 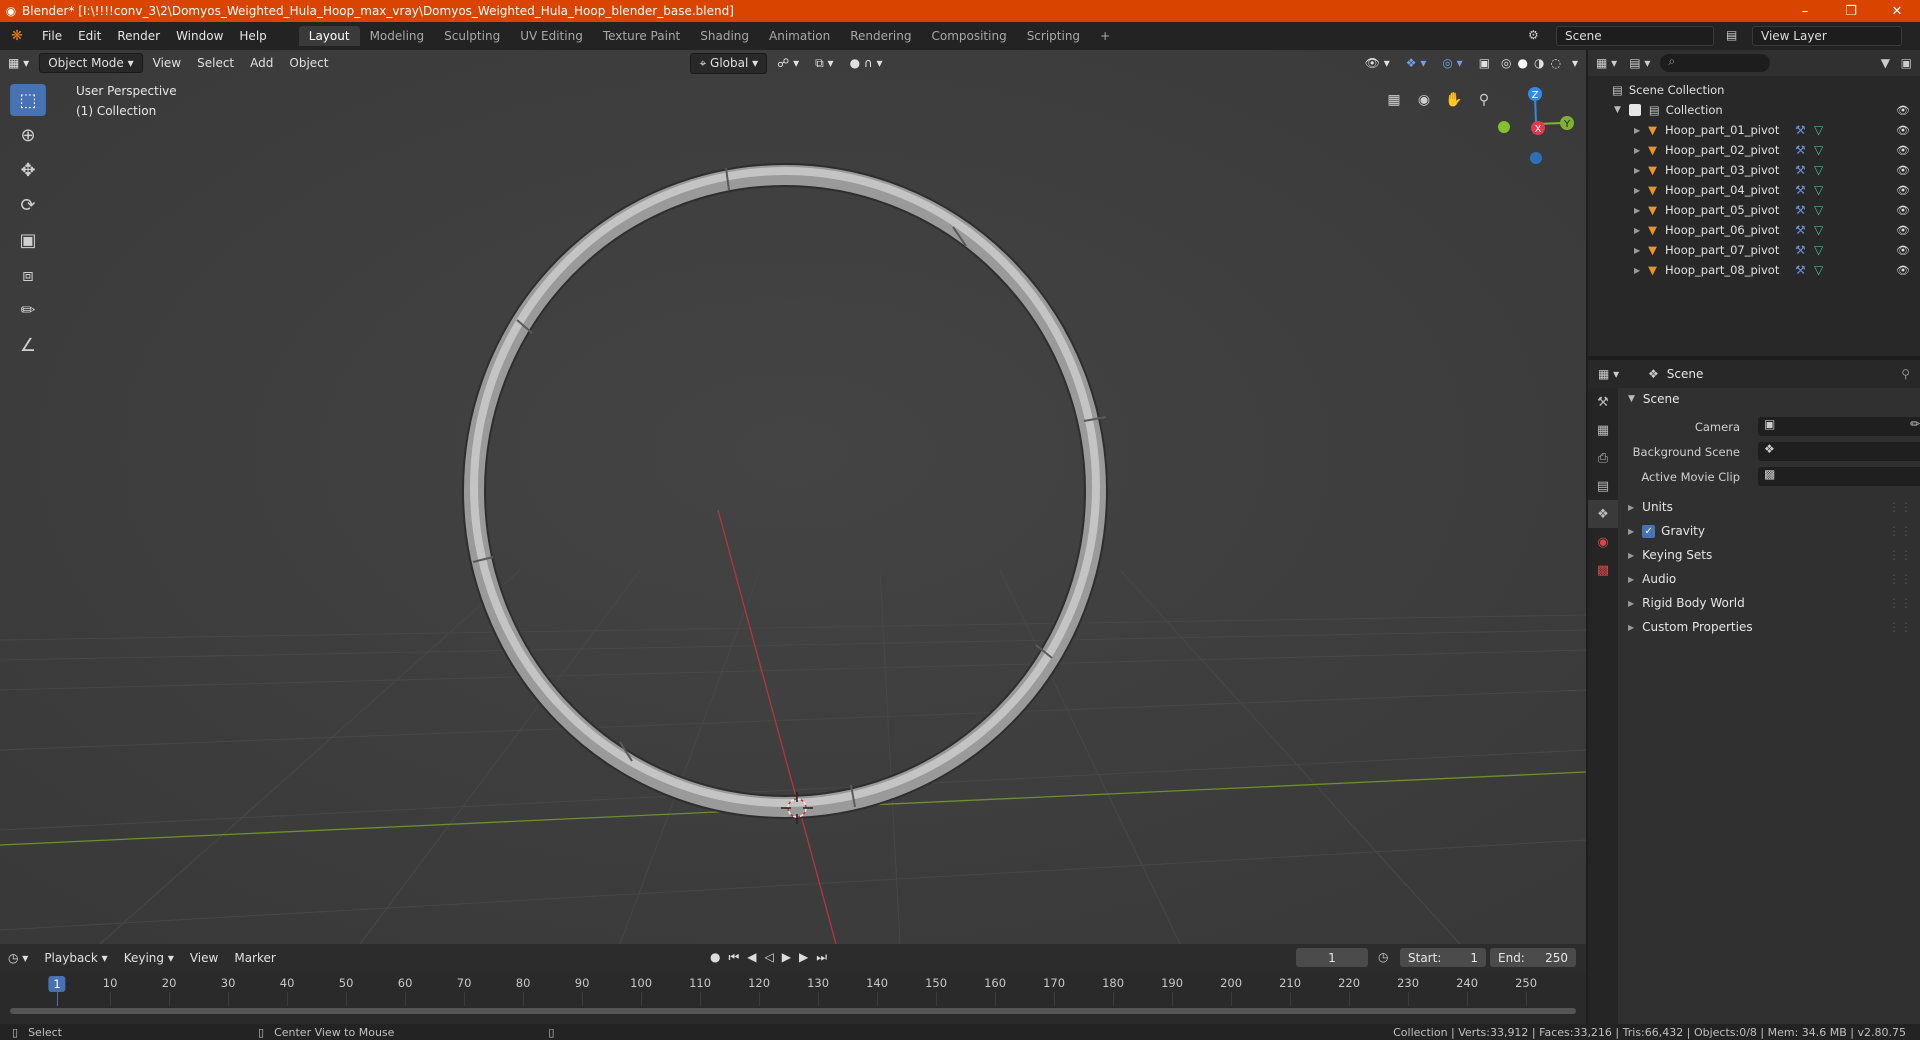 What do you see at coordinates (1617, 110) in the screenshot?
I see `collection-expand-icon: ▼` at bounding box center [1617, 110].